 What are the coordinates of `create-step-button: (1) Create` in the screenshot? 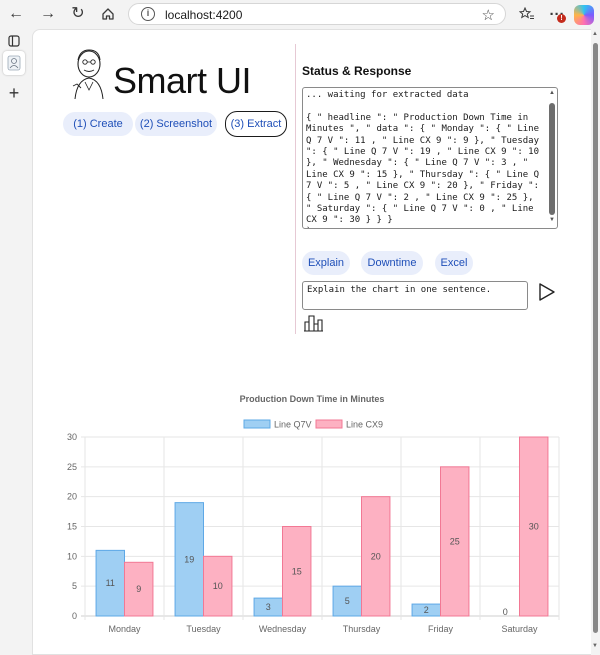 It's located at (98, 124).